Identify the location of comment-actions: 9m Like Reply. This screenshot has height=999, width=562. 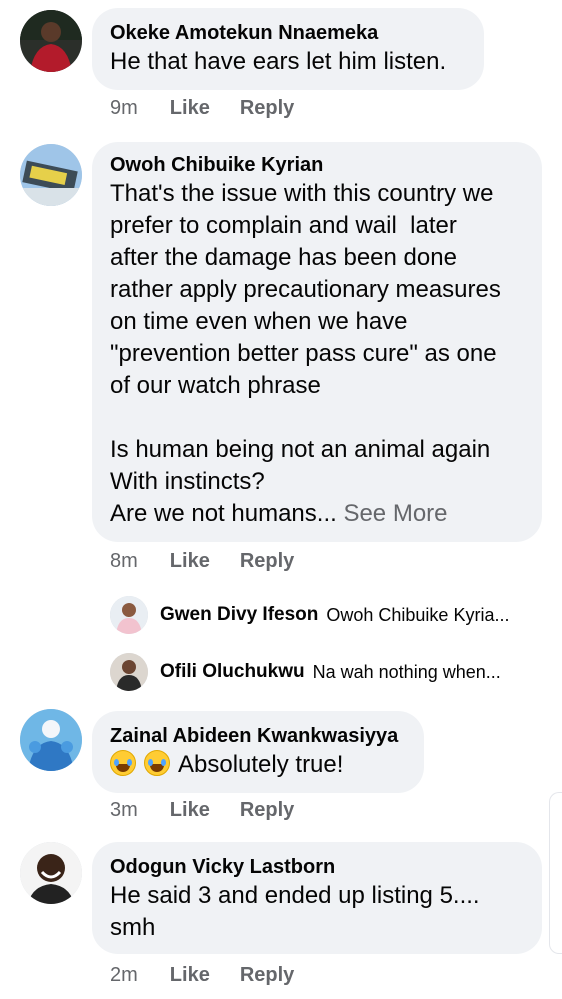
(202, 108).